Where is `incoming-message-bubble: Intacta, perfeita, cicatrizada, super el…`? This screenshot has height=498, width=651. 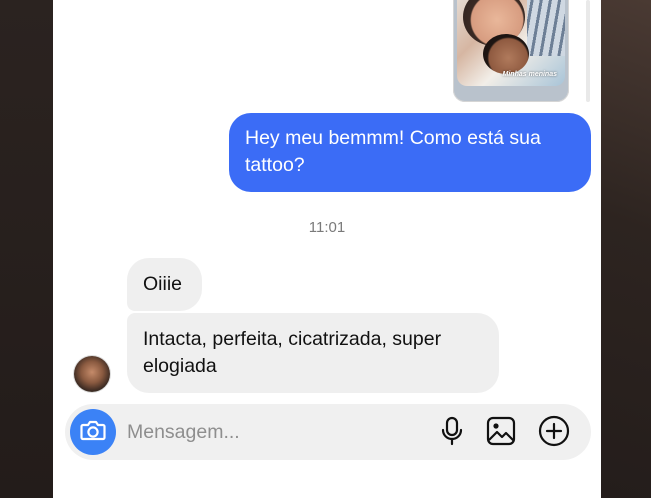 incoming-message-bubble: Intacta, perfeita, cicatrizada, super el… is located at coordinates (313, 353).